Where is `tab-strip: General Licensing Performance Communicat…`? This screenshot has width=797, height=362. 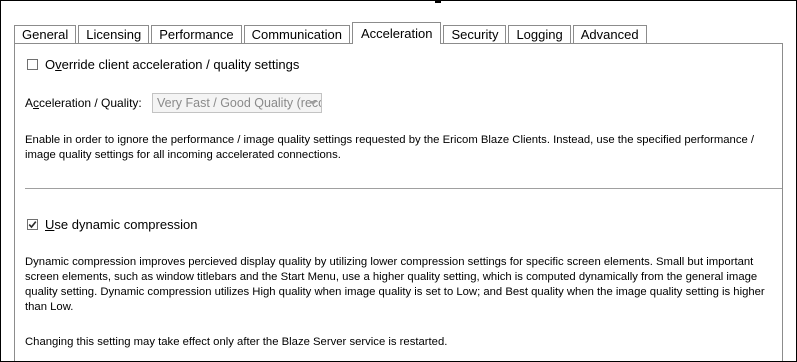 tab-strip: General Licensing Performance Communicat… is located at coordinates (331, 33).